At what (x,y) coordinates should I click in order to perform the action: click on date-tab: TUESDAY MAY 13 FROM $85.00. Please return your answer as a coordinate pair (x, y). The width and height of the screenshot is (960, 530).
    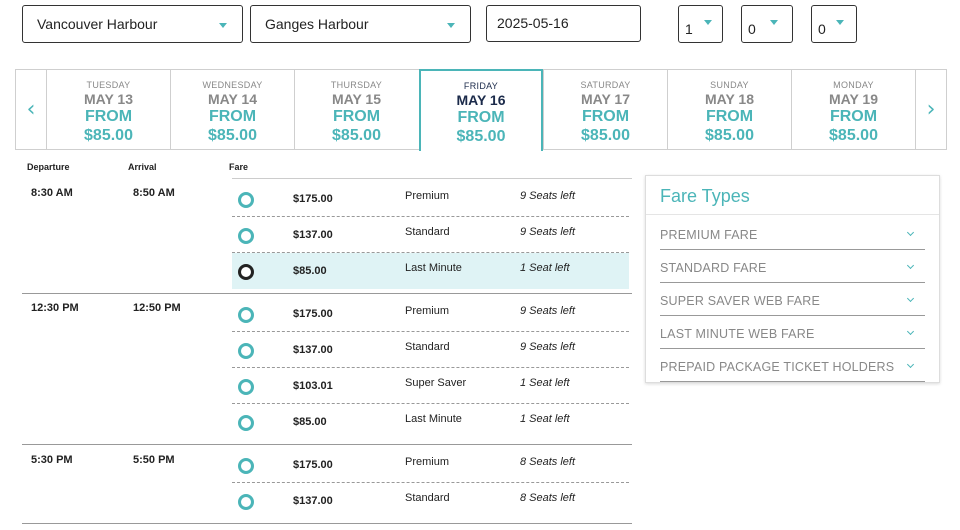
    Looking at the image, I should click on (108, 109).